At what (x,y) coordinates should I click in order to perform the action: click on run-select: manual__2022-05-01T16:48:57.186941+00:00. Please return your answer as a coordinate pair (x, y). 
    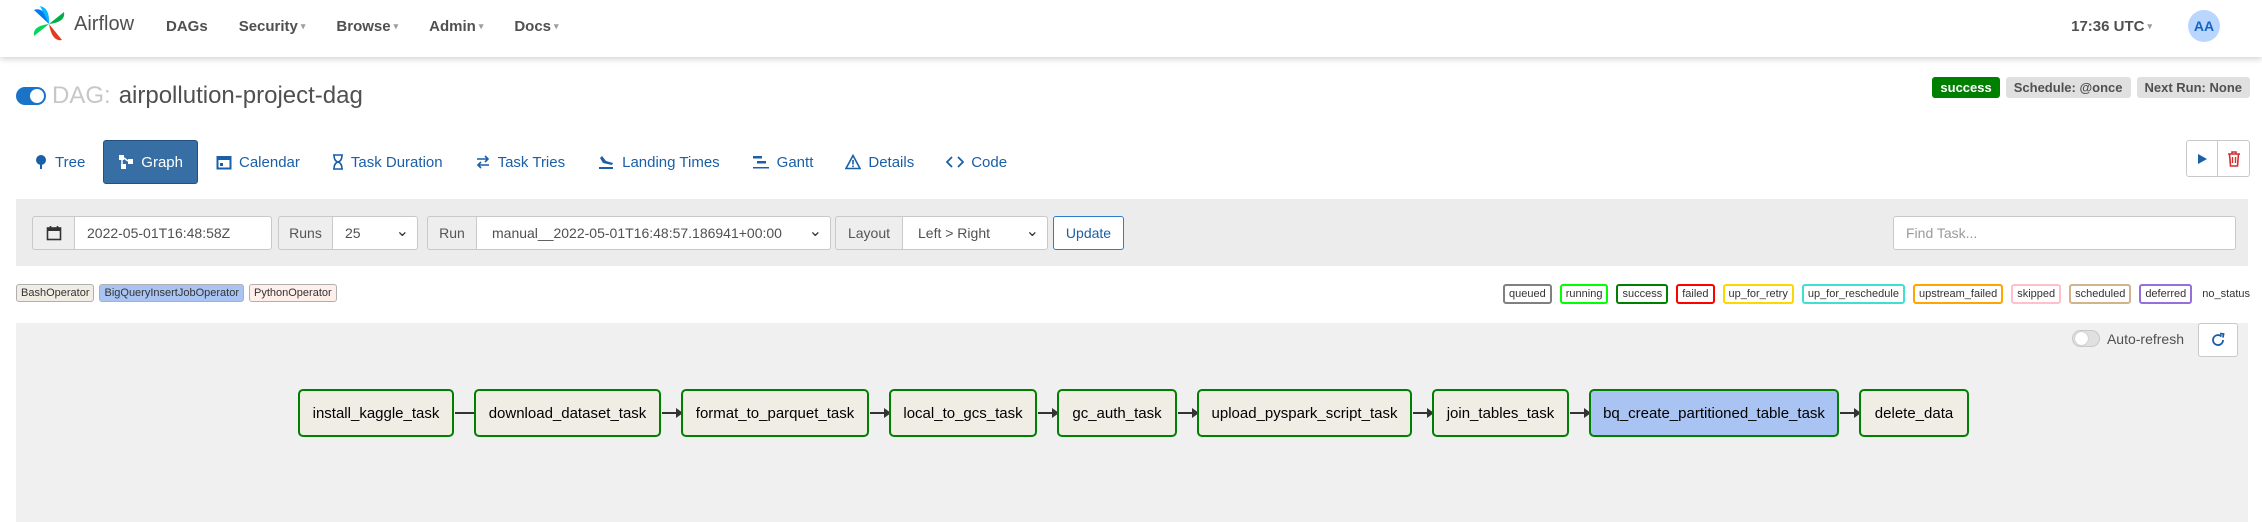
    Looking at the image, I should click on (653, 233).